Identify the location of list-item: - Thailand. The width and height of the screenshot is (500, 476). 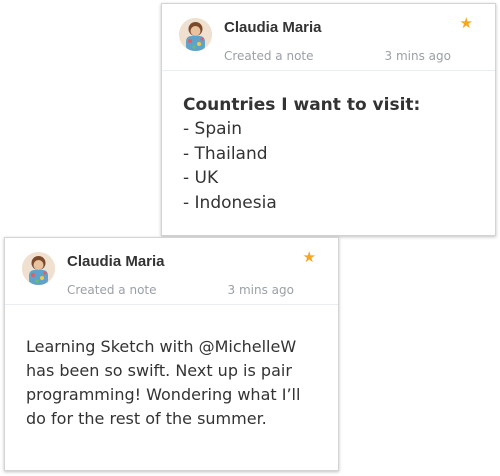
(225, 153).